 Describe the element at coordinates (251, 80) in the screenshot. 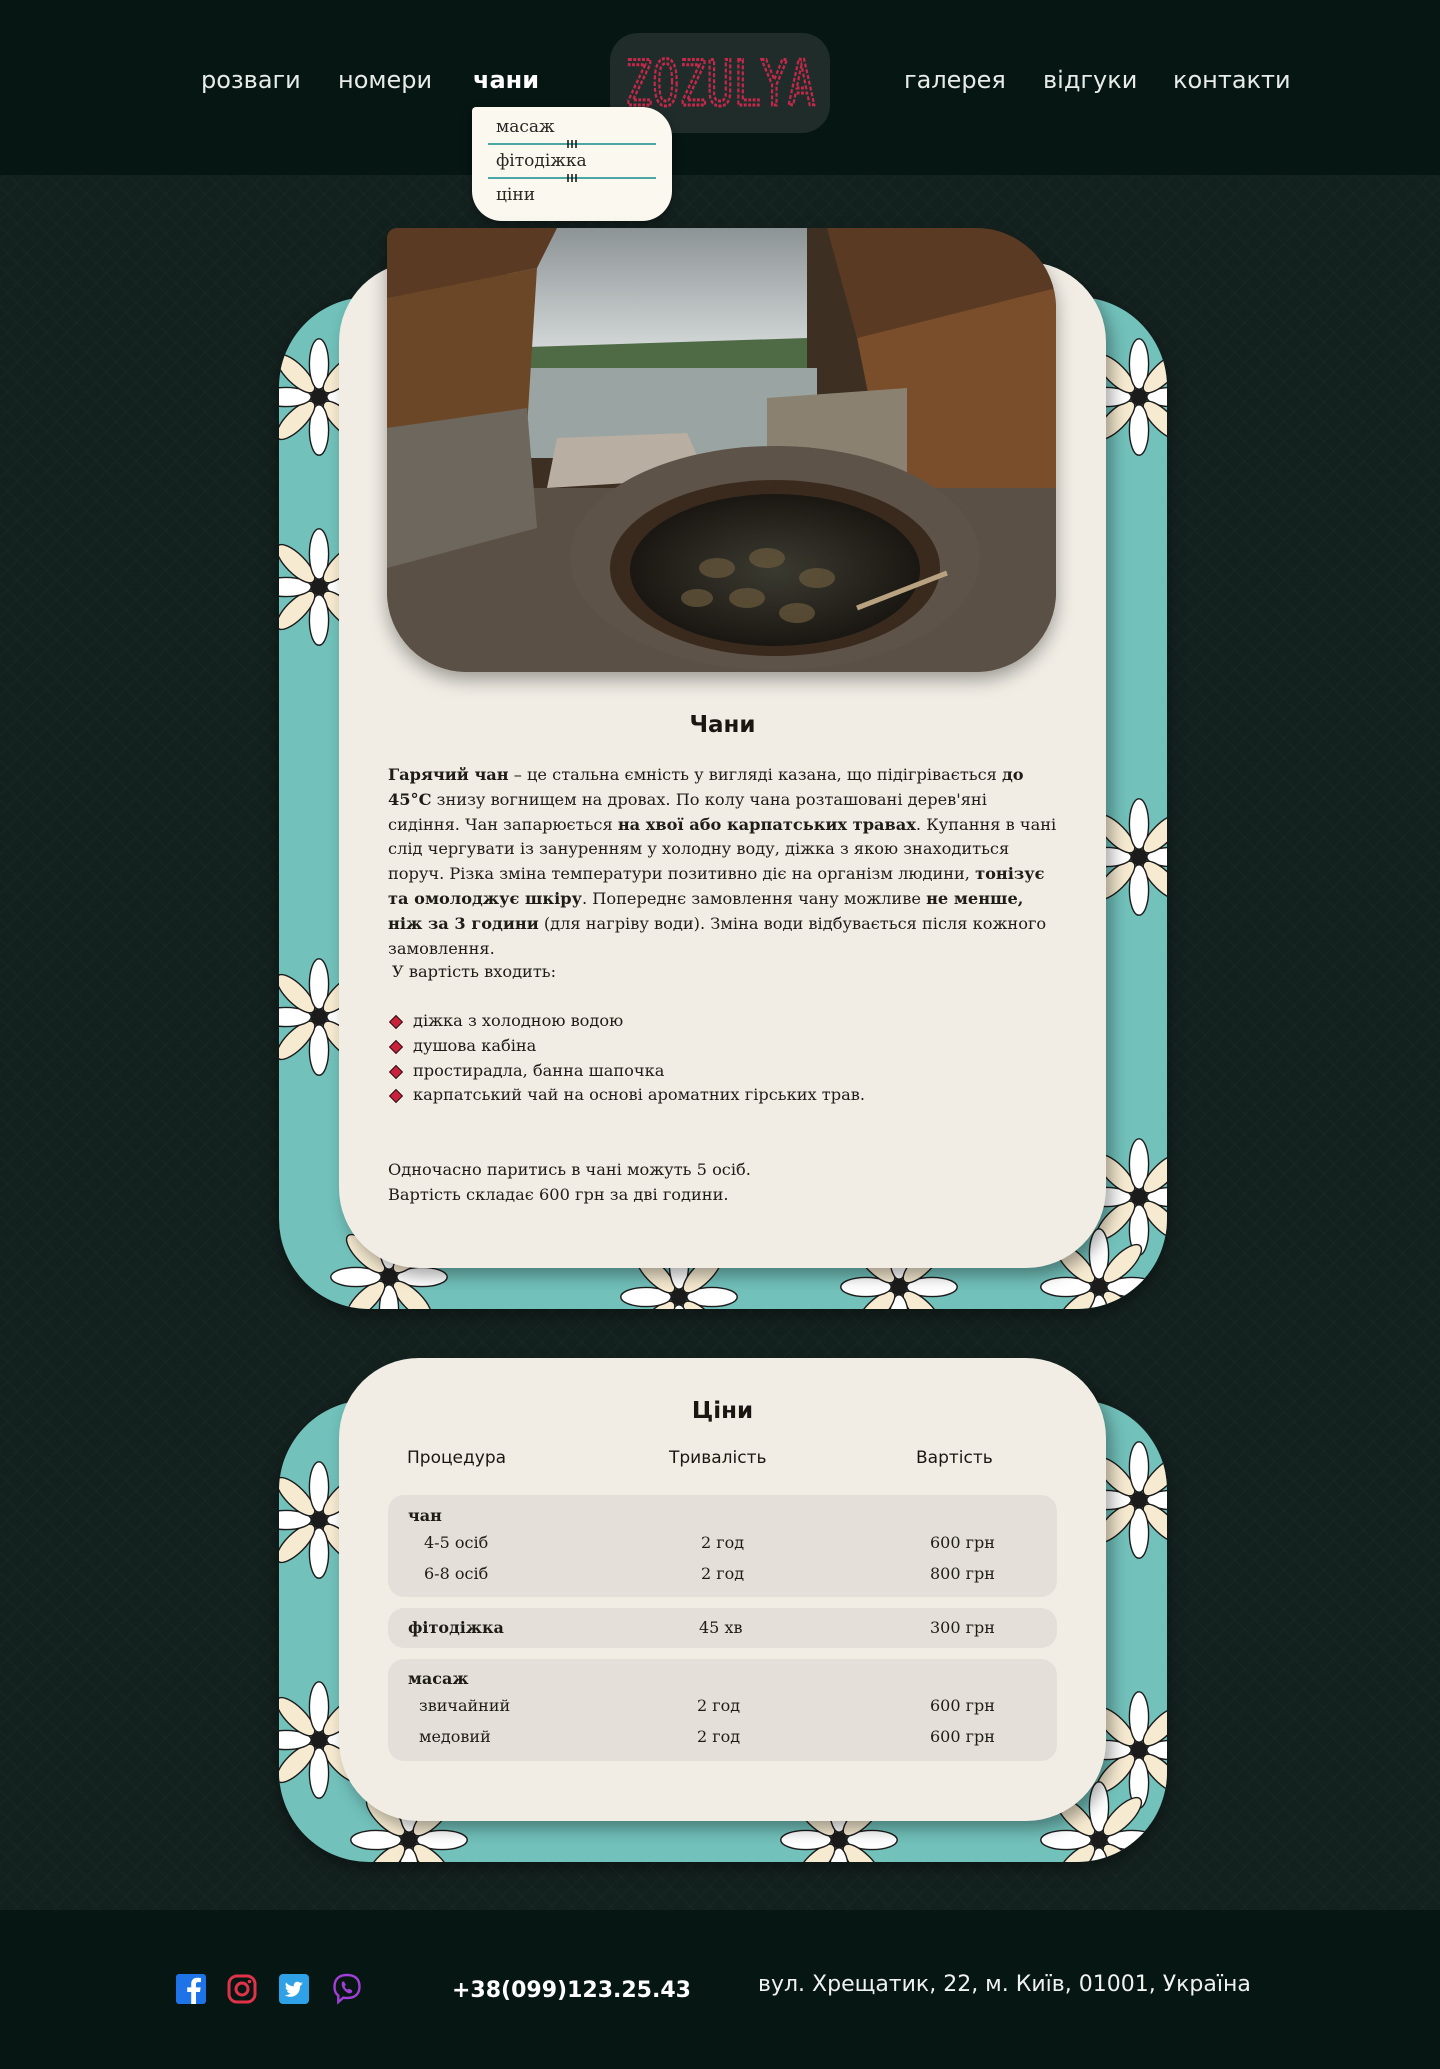

I see `nav-rozvahy: розваги` at that location.